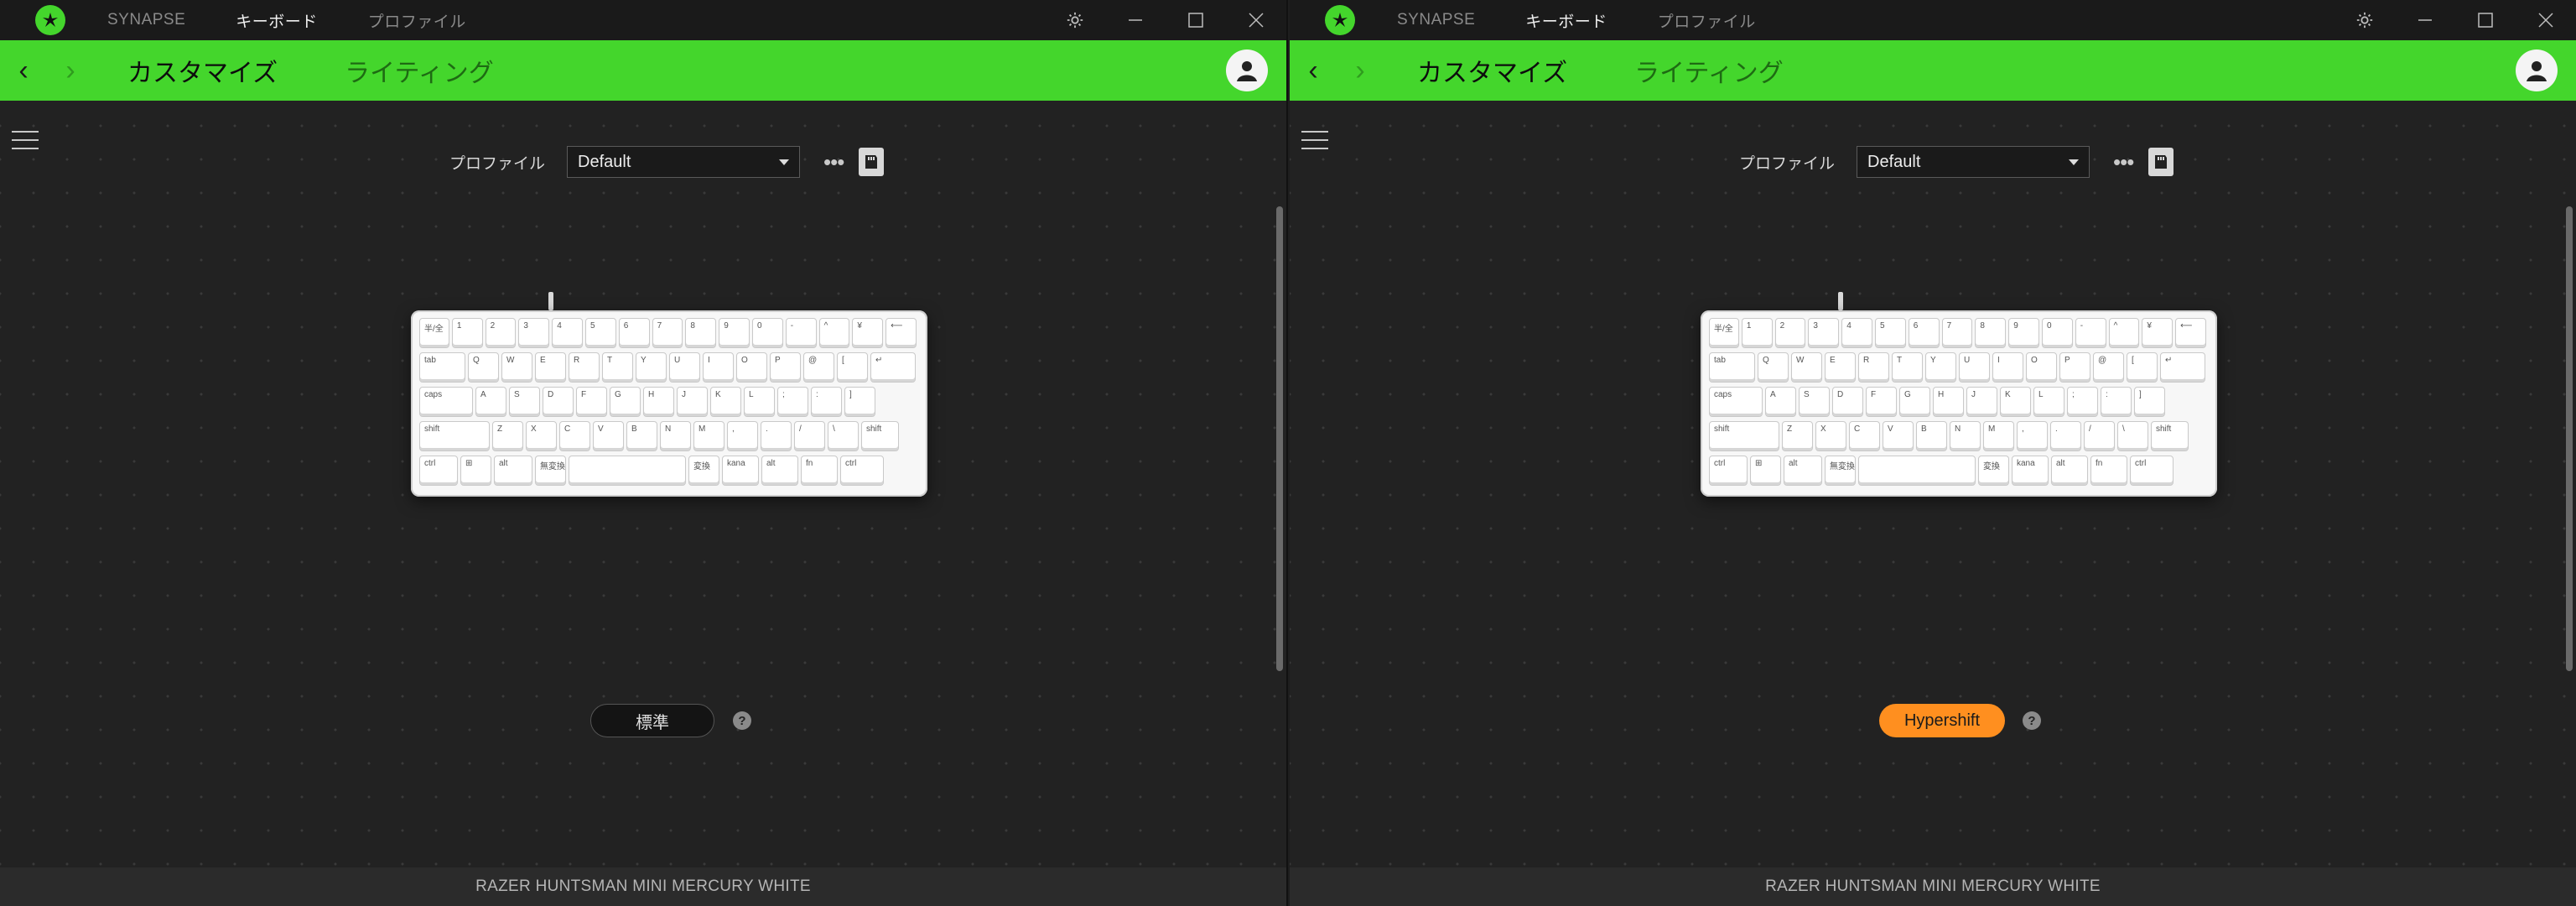 Image resolution: width=2576 pixels, height=906 pixels. I want to click on key: S, so click(1814, 402).